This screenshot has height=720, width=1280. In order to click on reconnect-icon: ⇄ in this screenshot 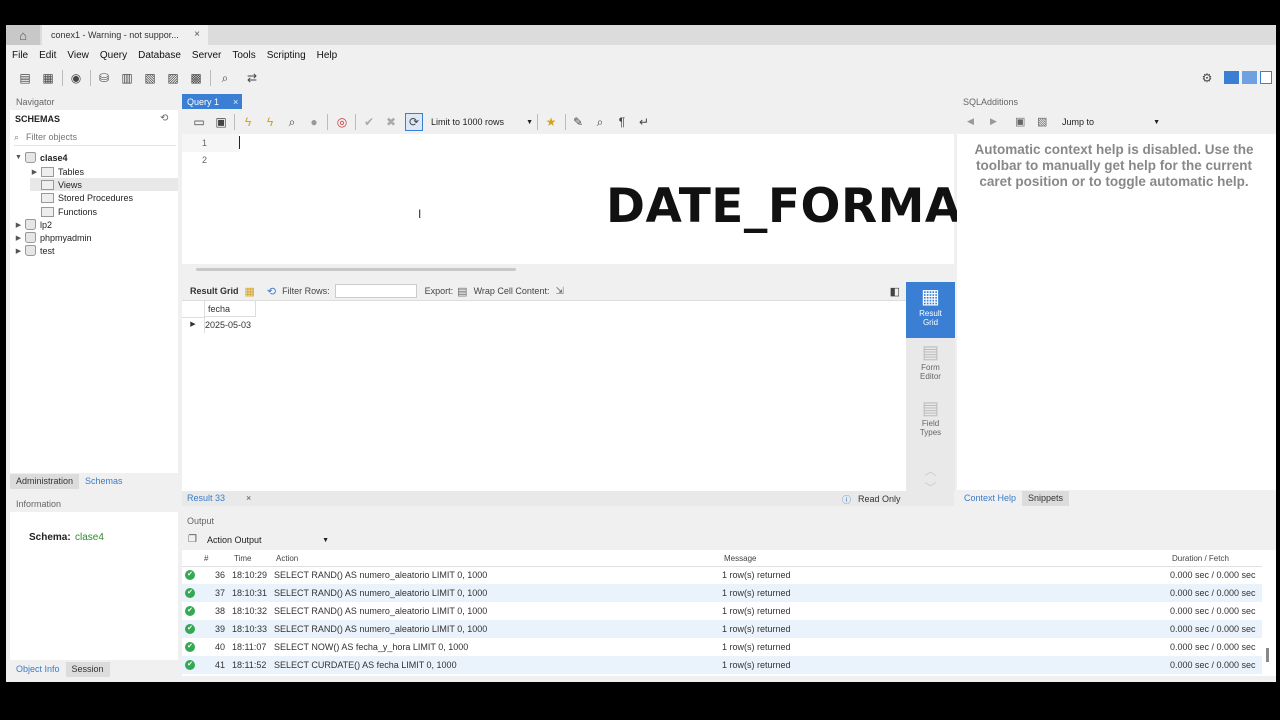, I will do `click(252, 78)`.